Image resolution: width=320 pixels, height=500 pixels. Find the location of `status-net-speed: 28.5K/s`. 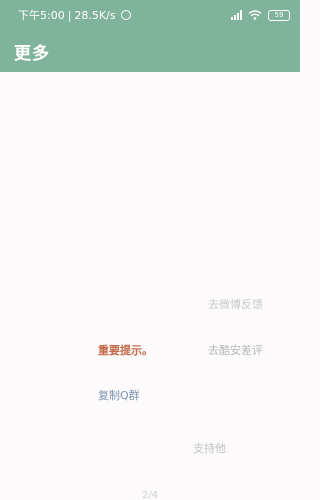

status-net-speed: 28.5K/s is located at coordinates (95, 15).